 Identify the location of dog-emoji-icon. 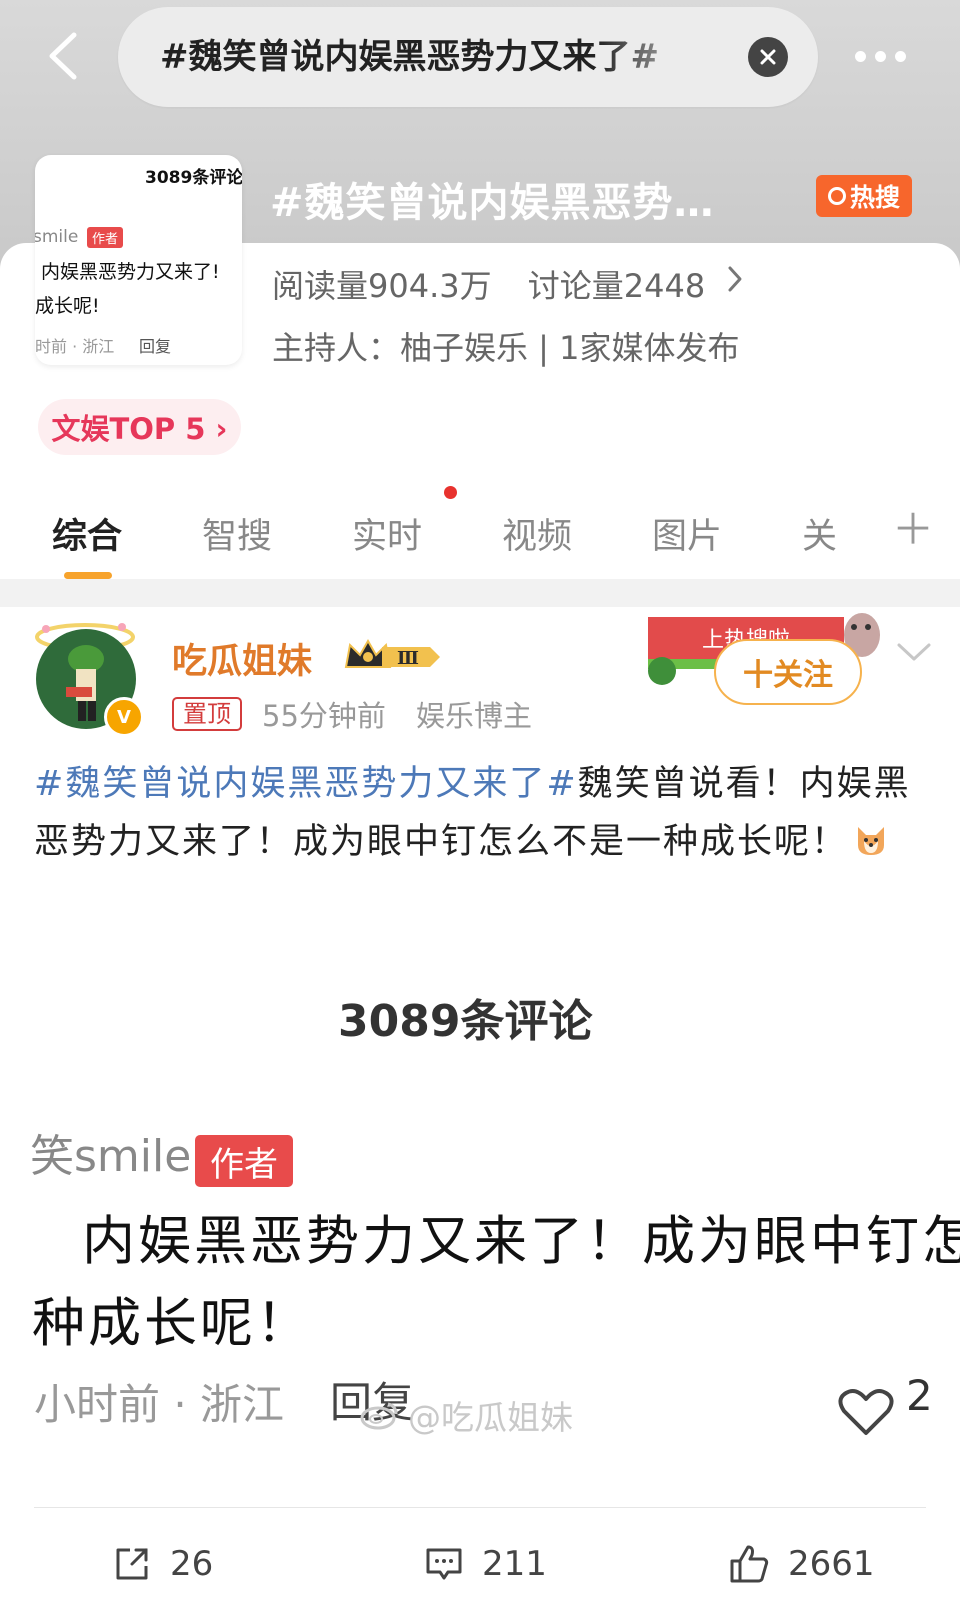
(871, 841).